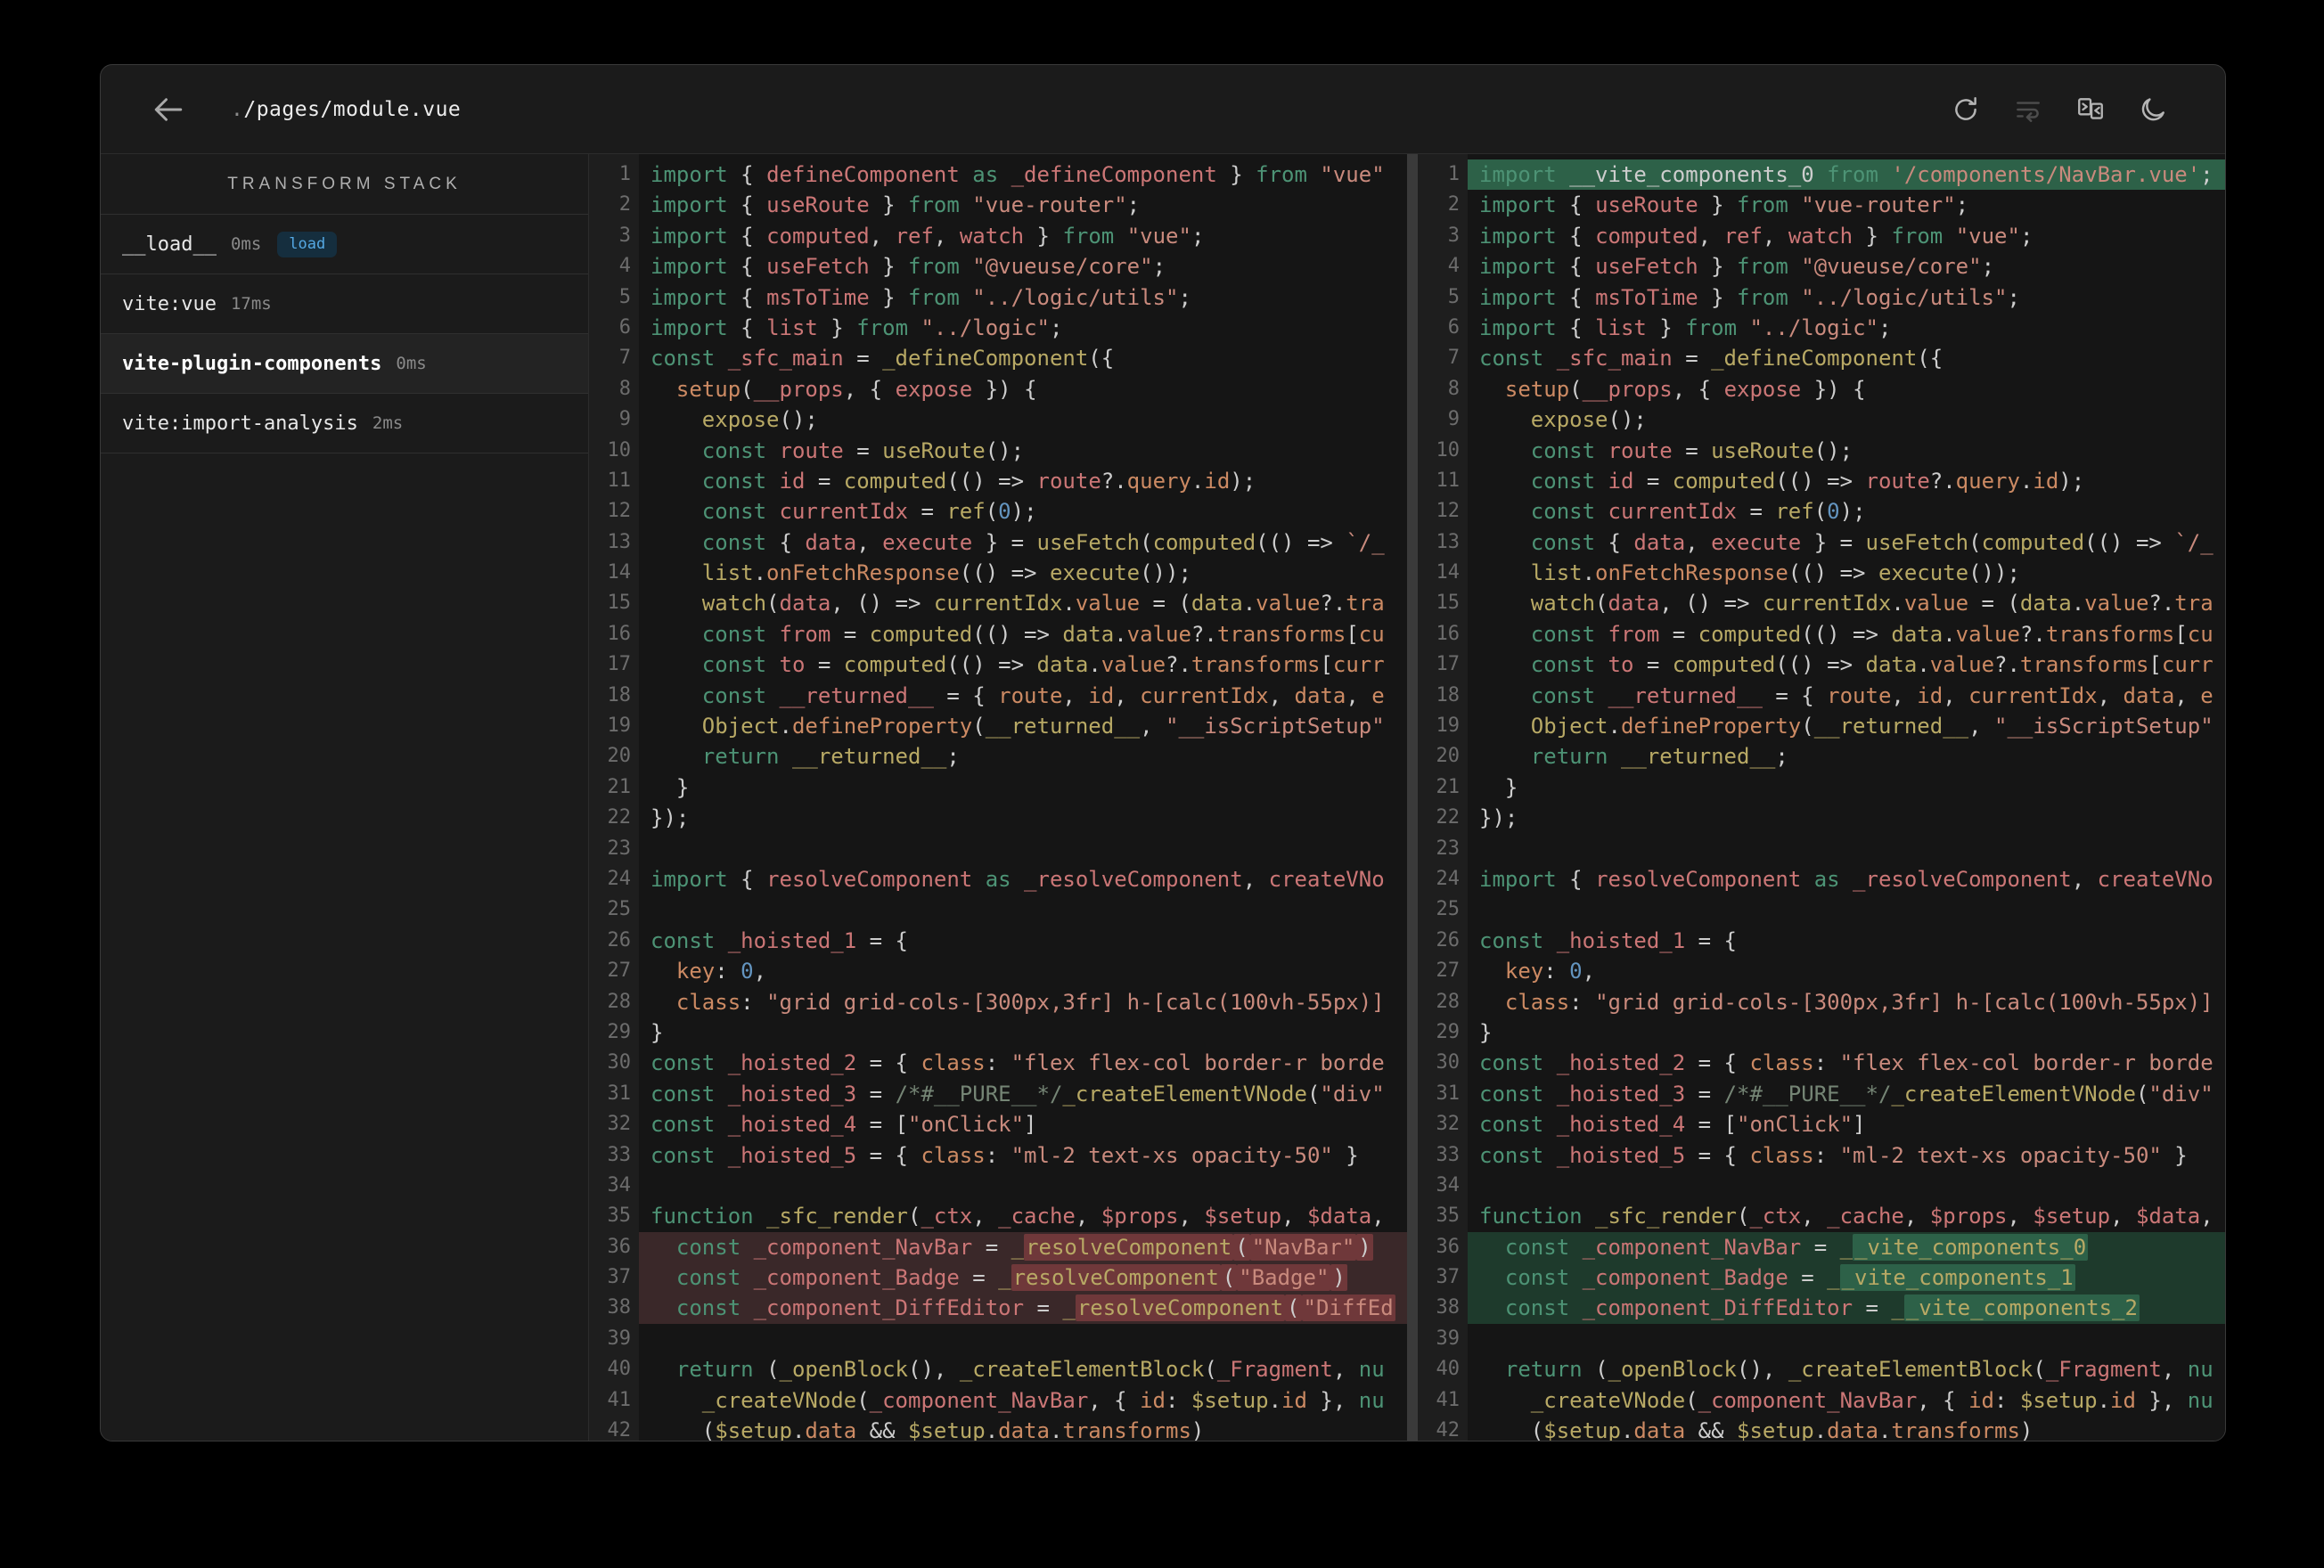 Image resolution: width=2324 pixels, height=1568 pixels. I want to click on line-number: 41, so click(1448, 1399).